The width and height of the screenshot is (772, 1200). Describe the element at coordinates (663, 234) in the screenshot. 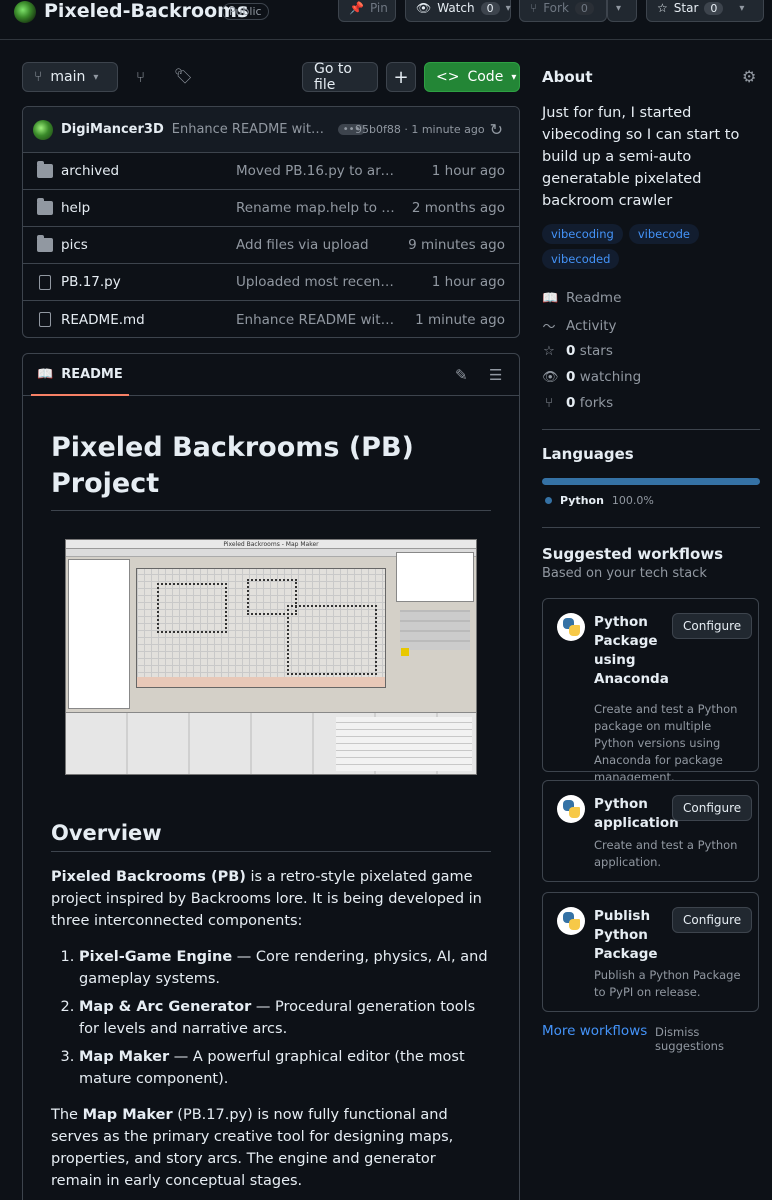

I see `topic-tag: vibecode` at that location.